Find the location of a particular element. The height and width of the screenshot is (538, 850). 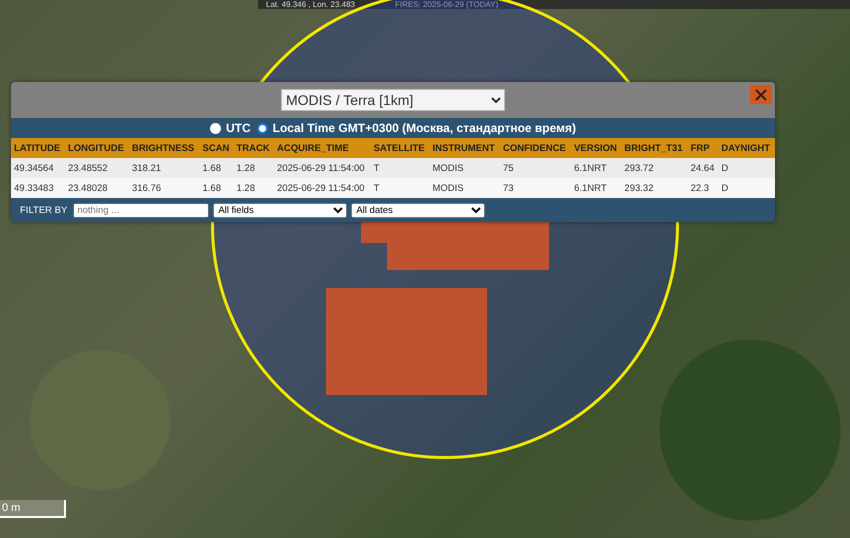

time-mode-label: UTC is located at coordinates (238, 128).